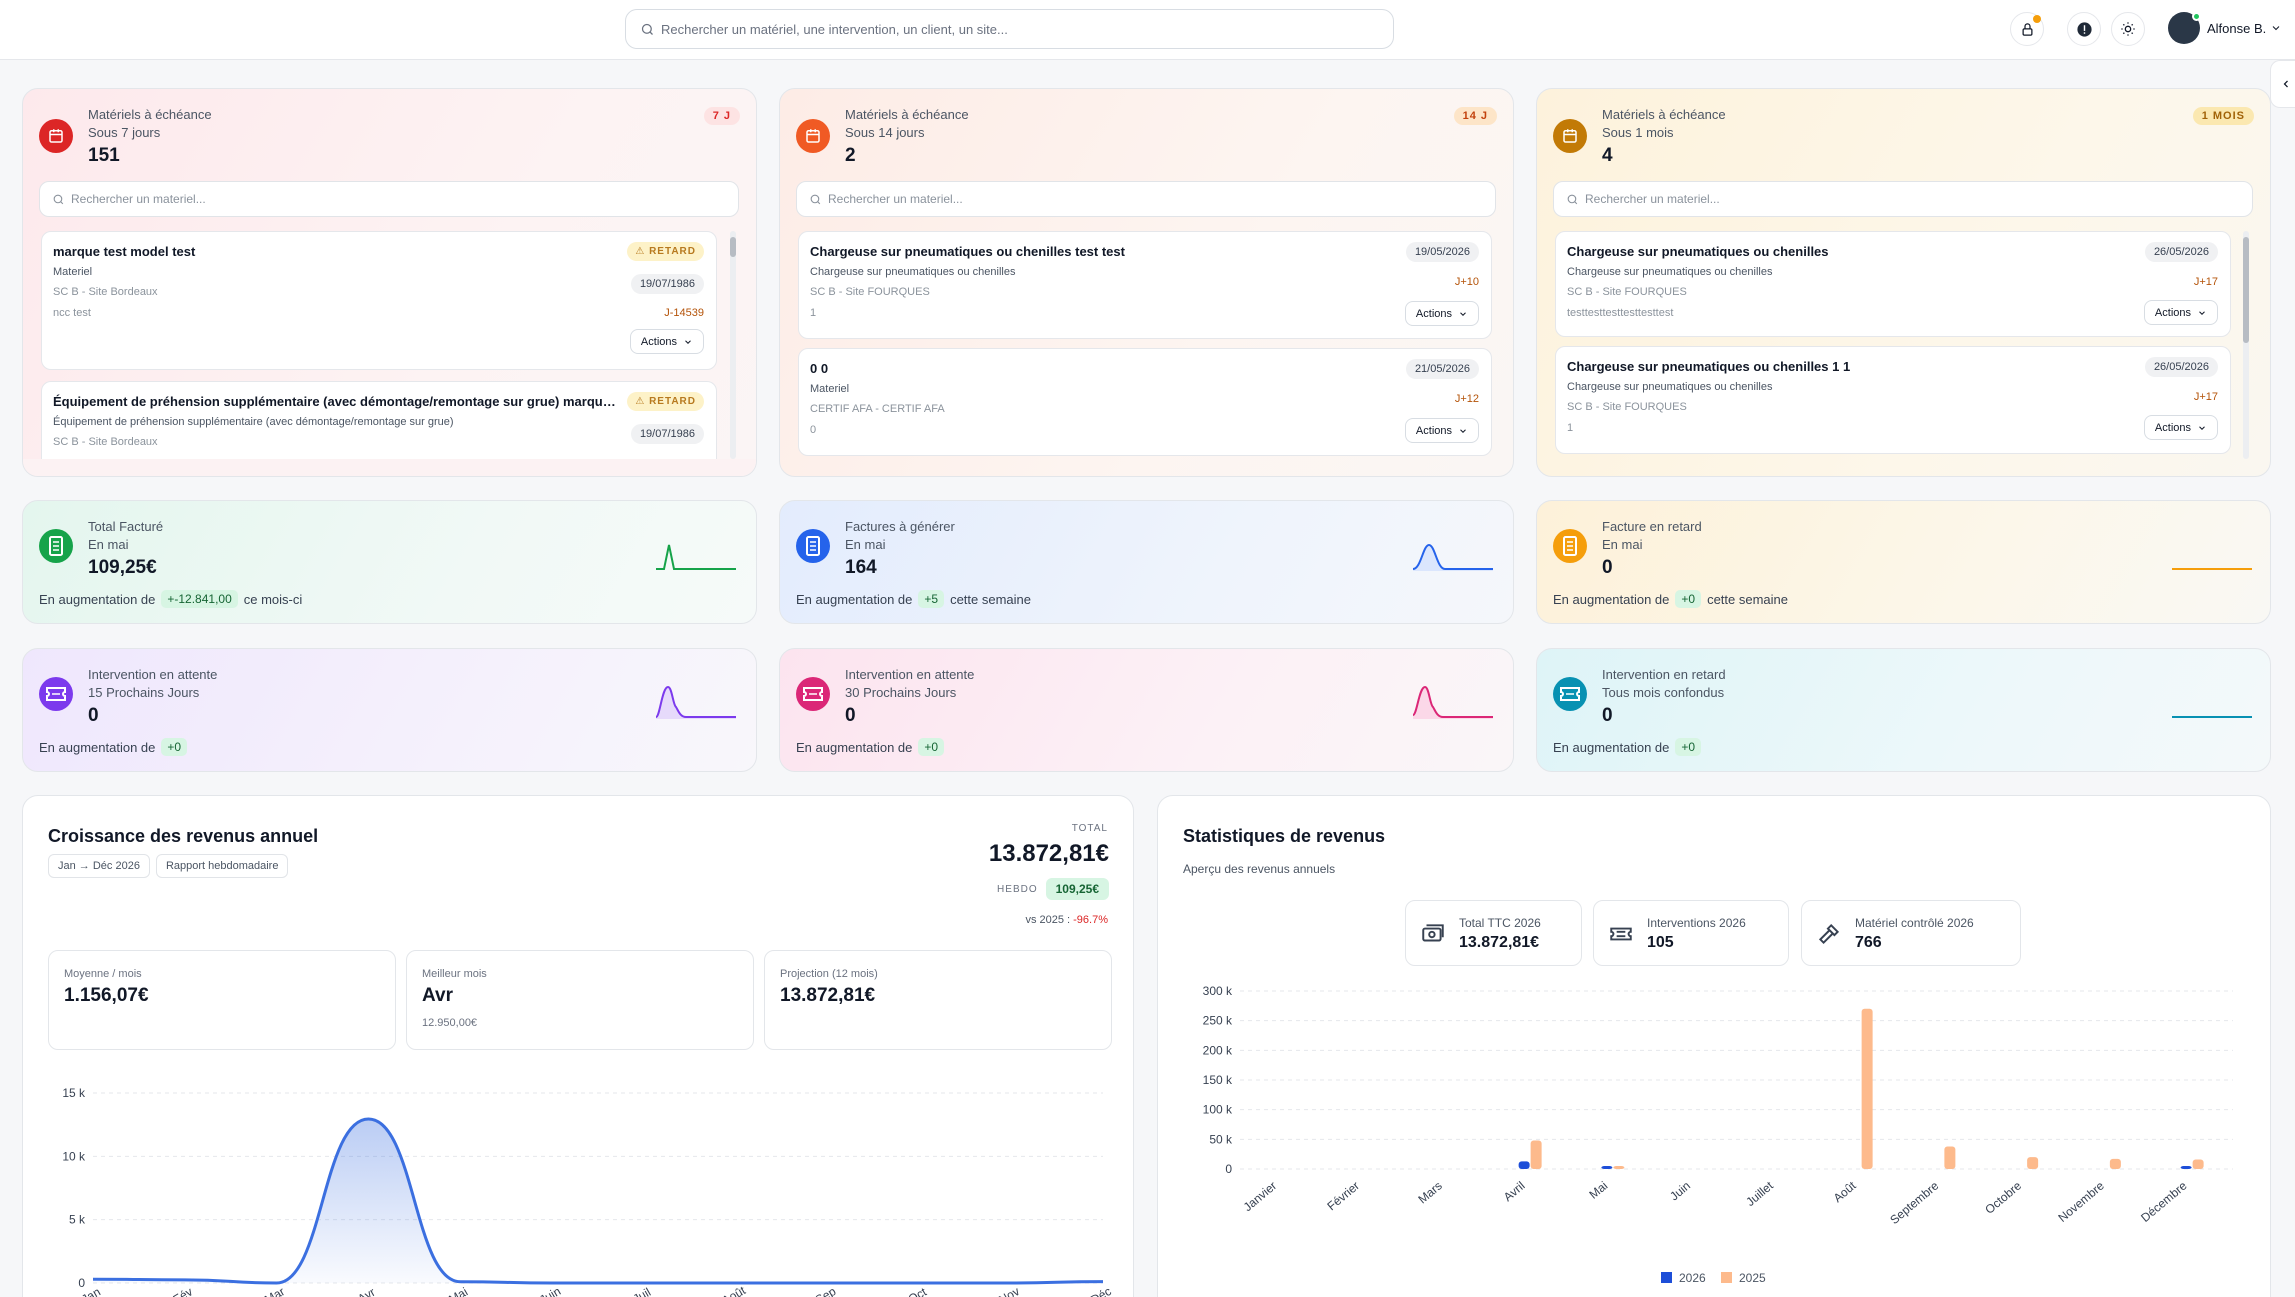  I want to click on item-site: SC B - Site Bordeaux, so click(105, 292).